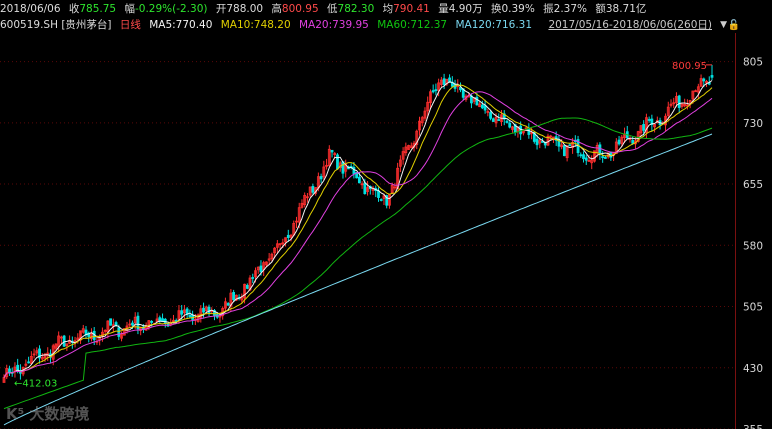  Describe the element at coordinates (753, 426) in the screenshot. I see `y-tick-label: 355` at that location.